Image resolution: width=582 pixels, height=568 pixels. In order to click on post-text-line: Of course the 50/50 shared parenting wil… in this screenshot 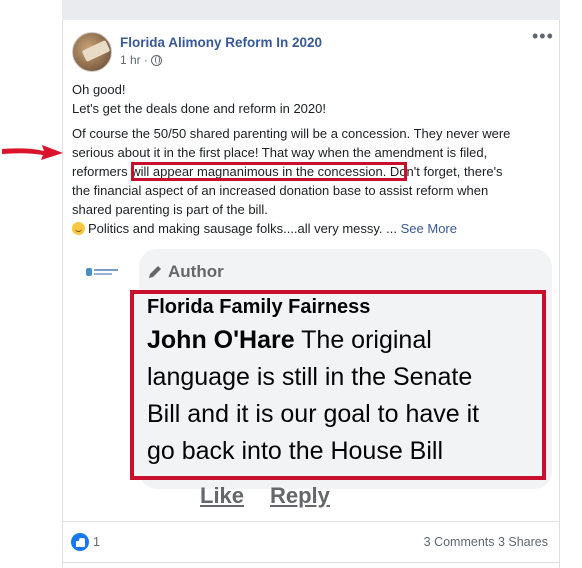, I will do `click(291, 133)`.